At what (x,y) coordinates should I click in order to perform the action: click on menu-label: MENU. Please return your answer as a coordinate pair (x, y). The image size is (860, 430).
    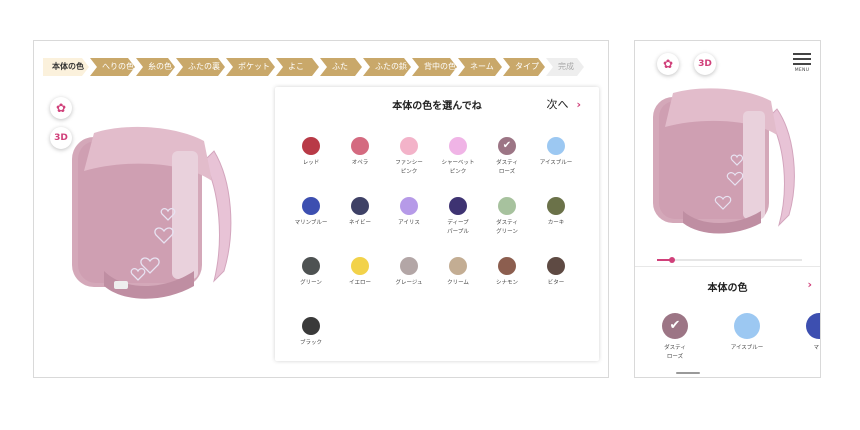
    Looking at the image, I should click on (802, 70).